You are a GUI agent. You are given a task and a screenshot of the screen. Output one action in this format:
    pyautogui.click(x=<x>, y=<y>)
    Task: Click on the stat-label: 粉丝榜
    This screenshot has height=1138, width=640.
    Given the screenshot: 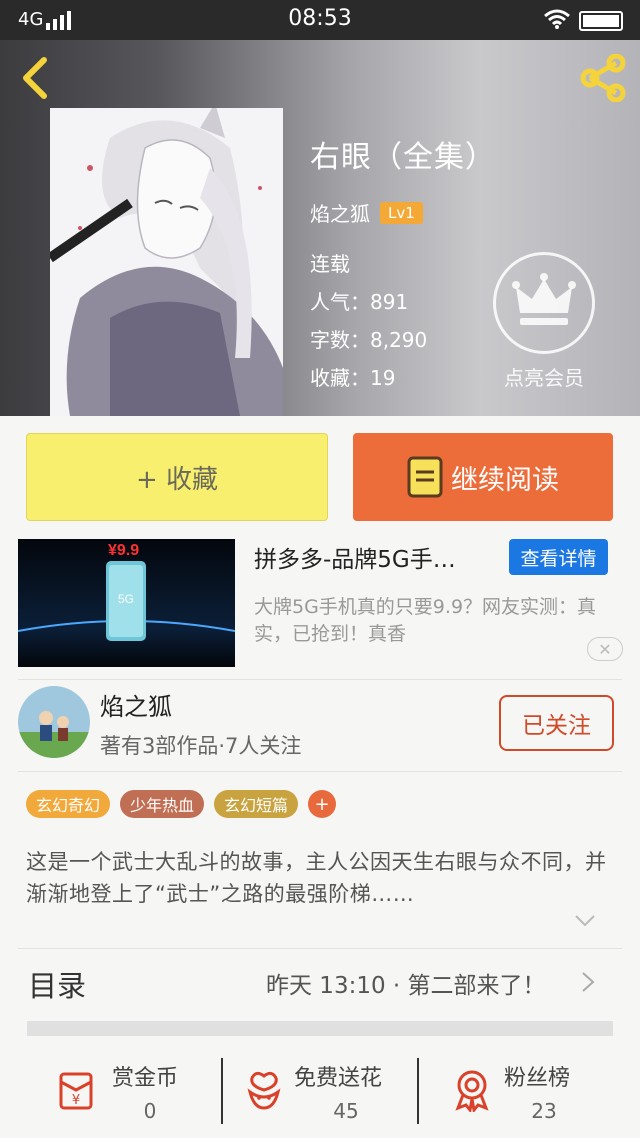 What is the action you would take?
    pyautogui.click(x=537, y=1078)
    